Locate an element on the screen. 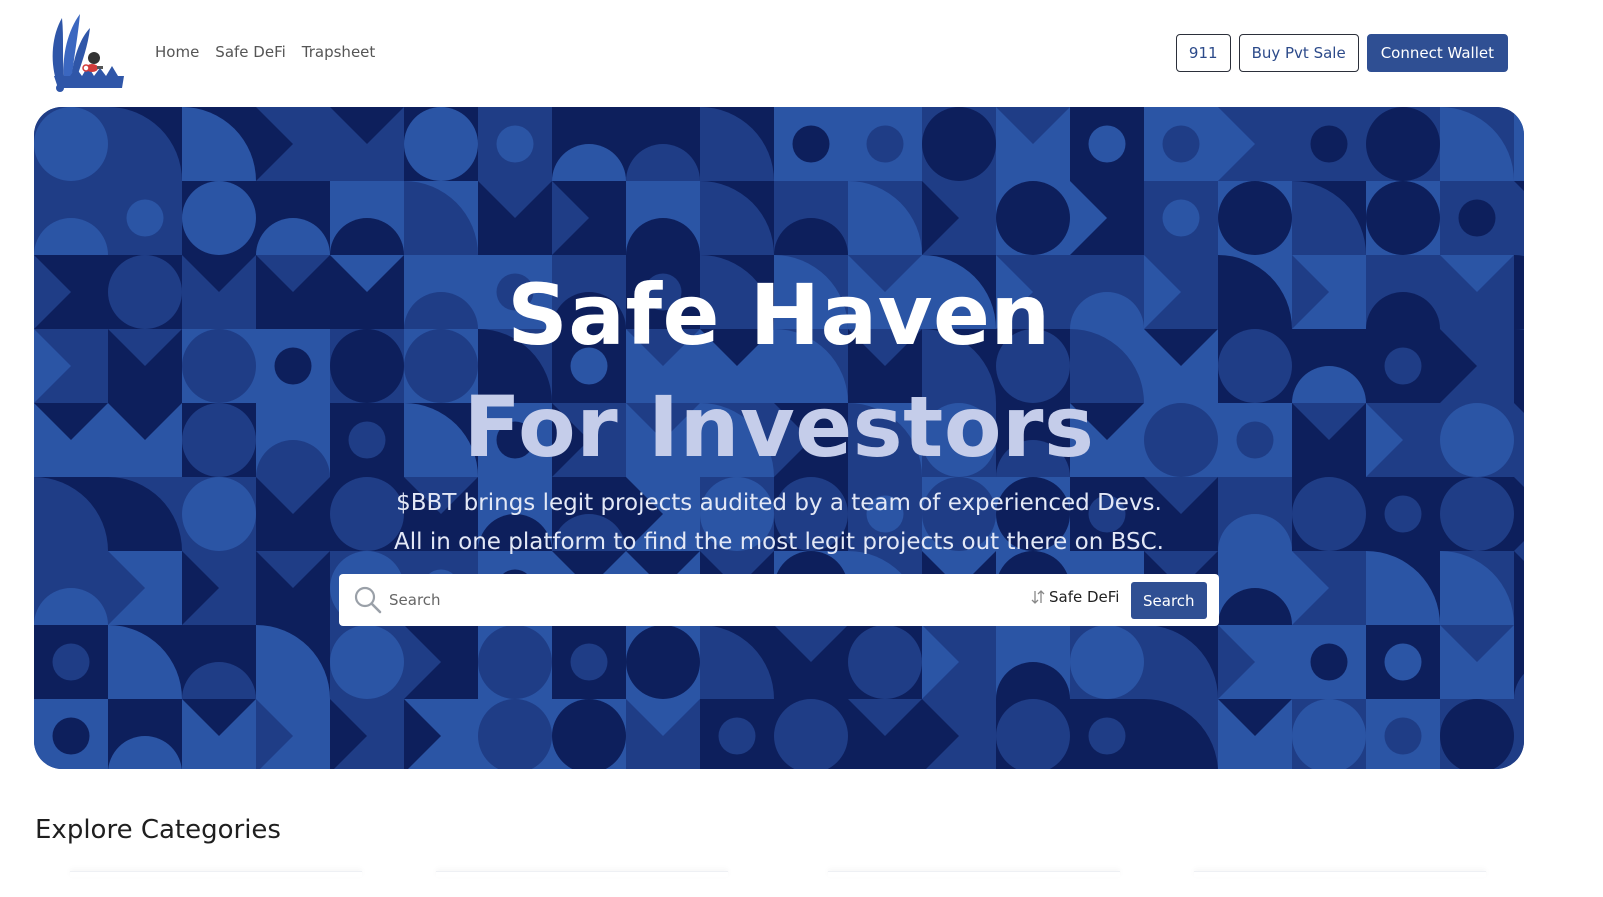 Image resolution: width=1603 pixels, height=897 pixels. hero-title-line2: For Investors is located at coordinates (779, 427).